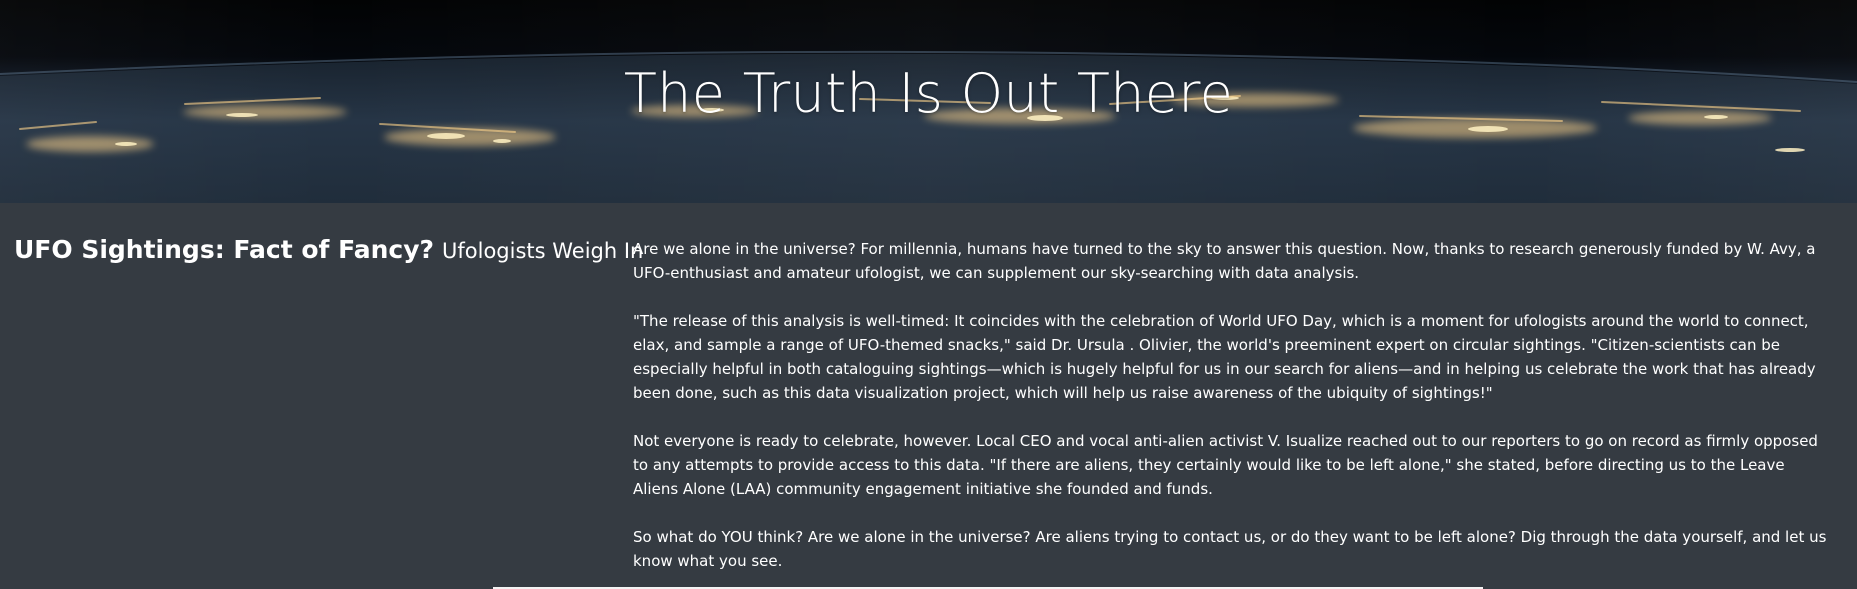 The image size is (1857, 589). What do you see at coordinates (928, 93) in the screenshot?
I see `page-title: The Truth Is Out There` at bounding box center [928, 93].